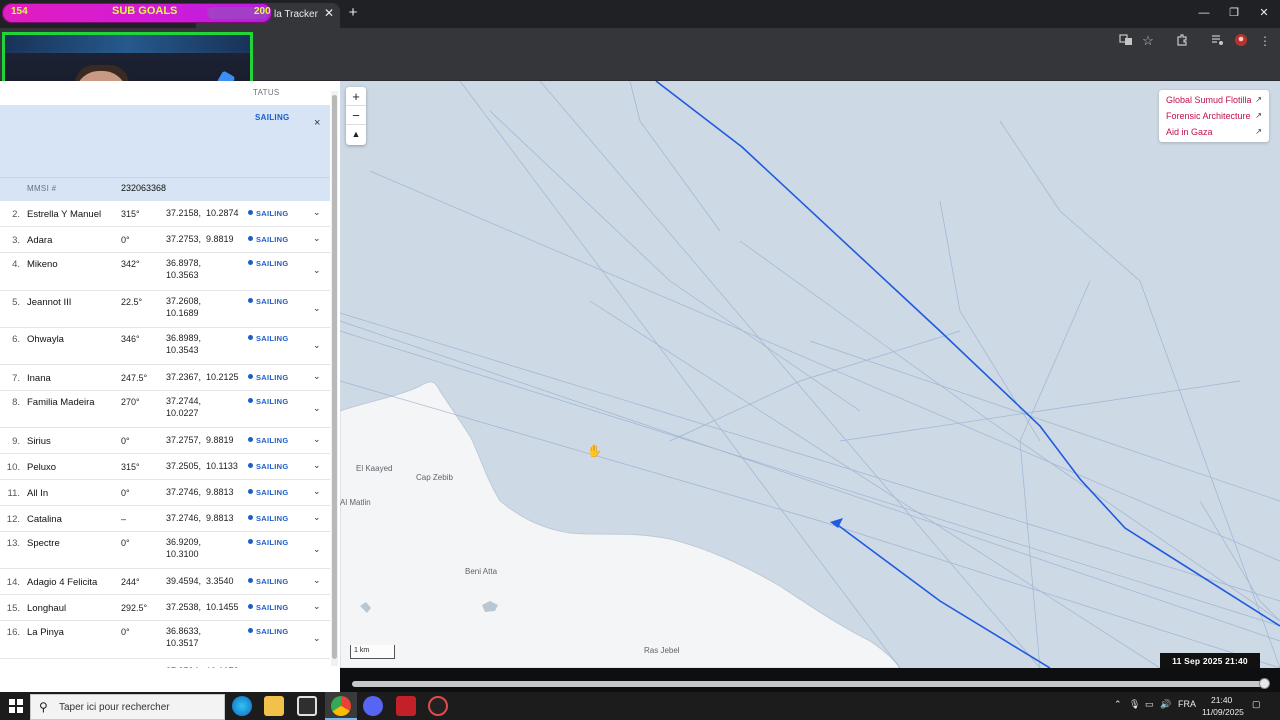  What do you see at coordinates (1165, 704) in the screenshot?
I see `volume-icon: 🔊` at bounding box center [1165, 704].